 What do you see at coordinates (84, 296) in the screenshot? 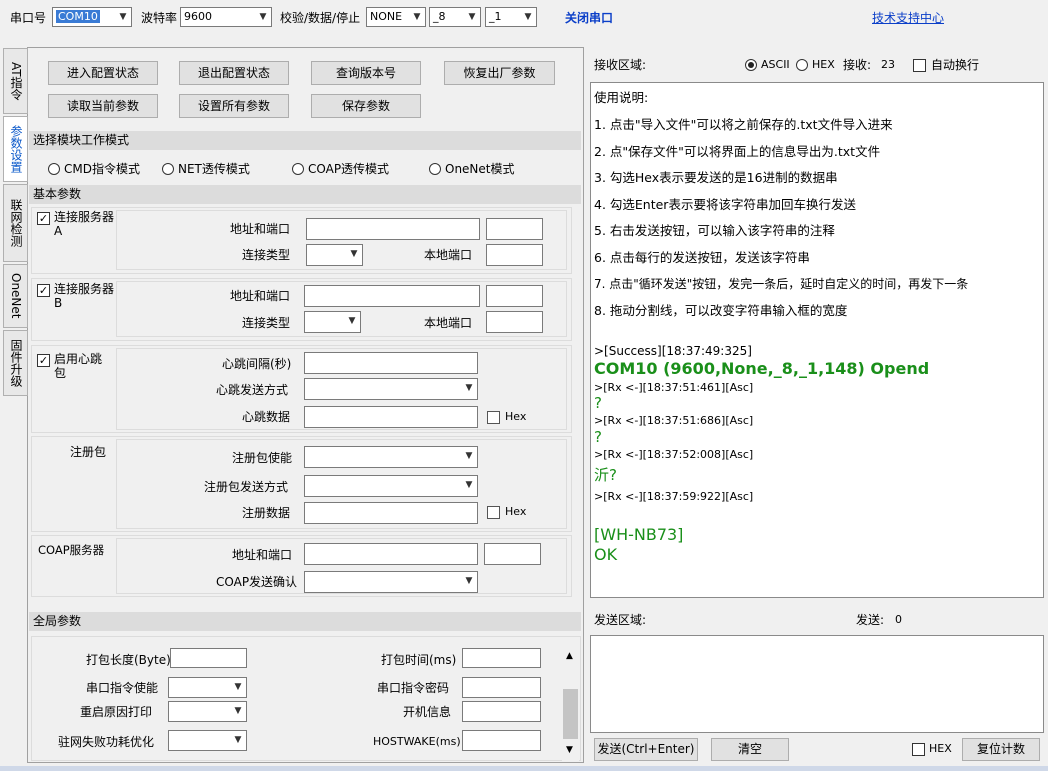
I see `server-b-label: 连接服务器B` at bounding box center [84, 296].